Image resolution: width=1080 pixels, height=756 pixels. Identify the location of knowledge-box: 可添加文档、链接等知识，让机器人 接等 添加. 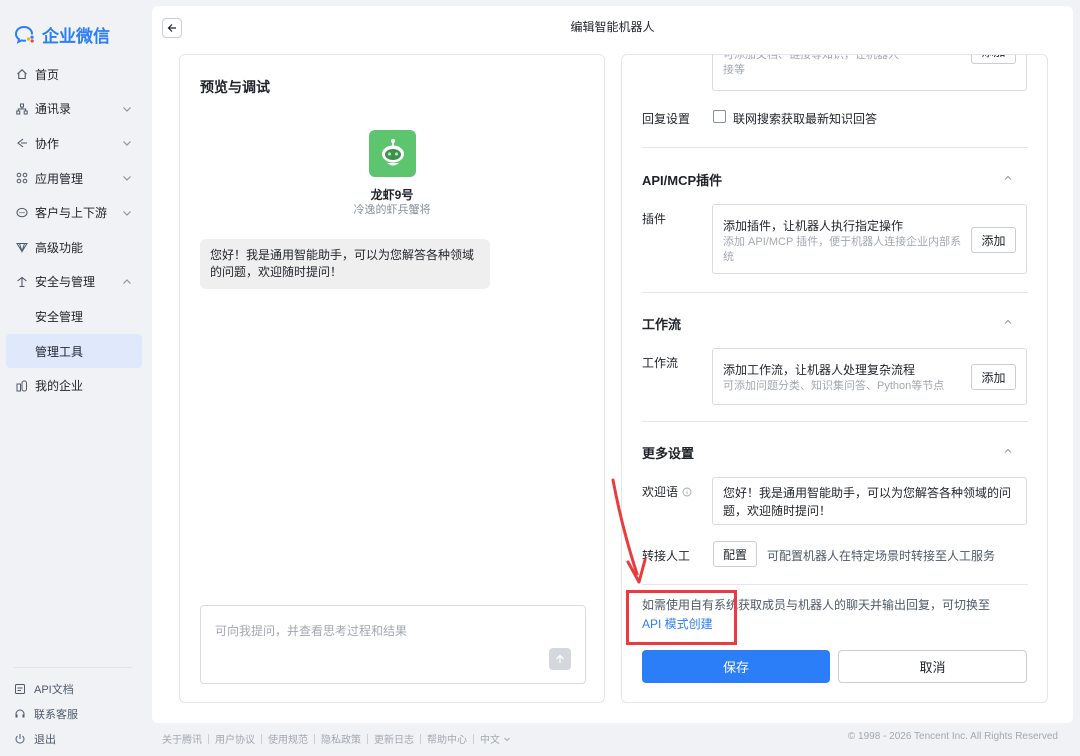
(869, 72).